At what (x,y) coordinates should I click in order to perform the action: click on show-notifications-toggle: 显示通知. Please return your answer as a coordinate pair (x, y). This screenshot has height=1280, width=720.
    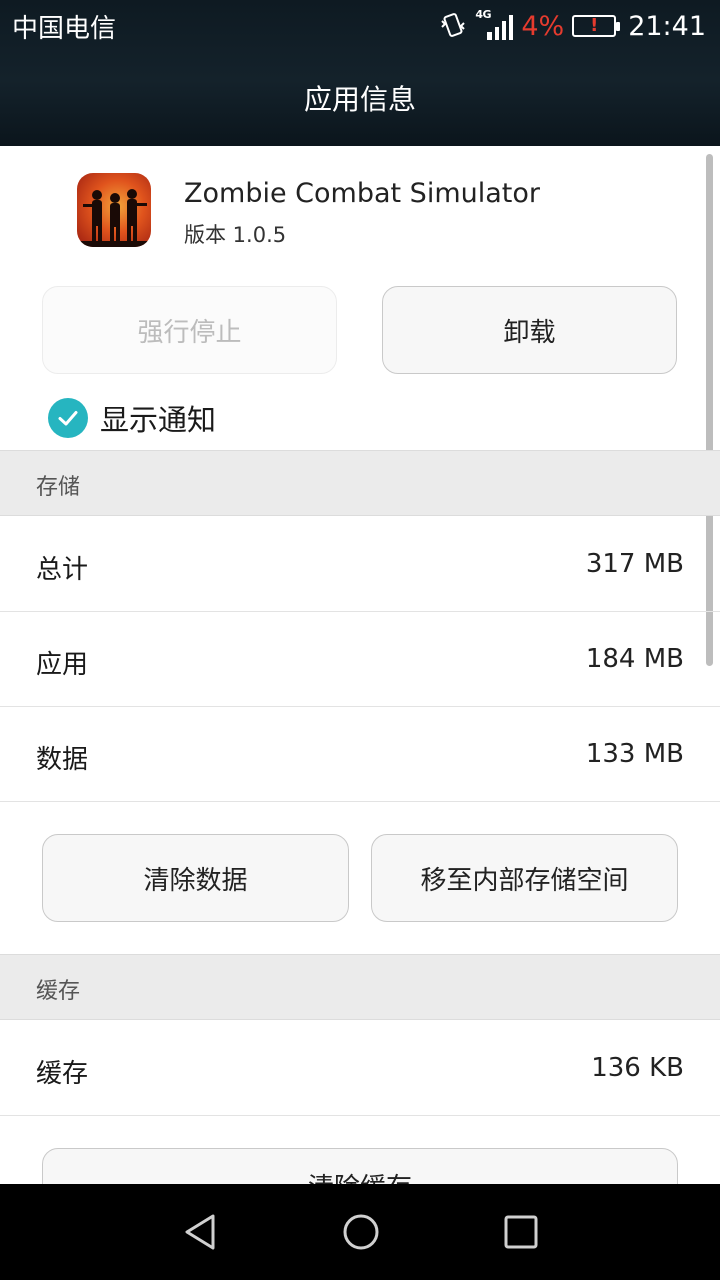
    Looking at the image, I should click on (132, 418).